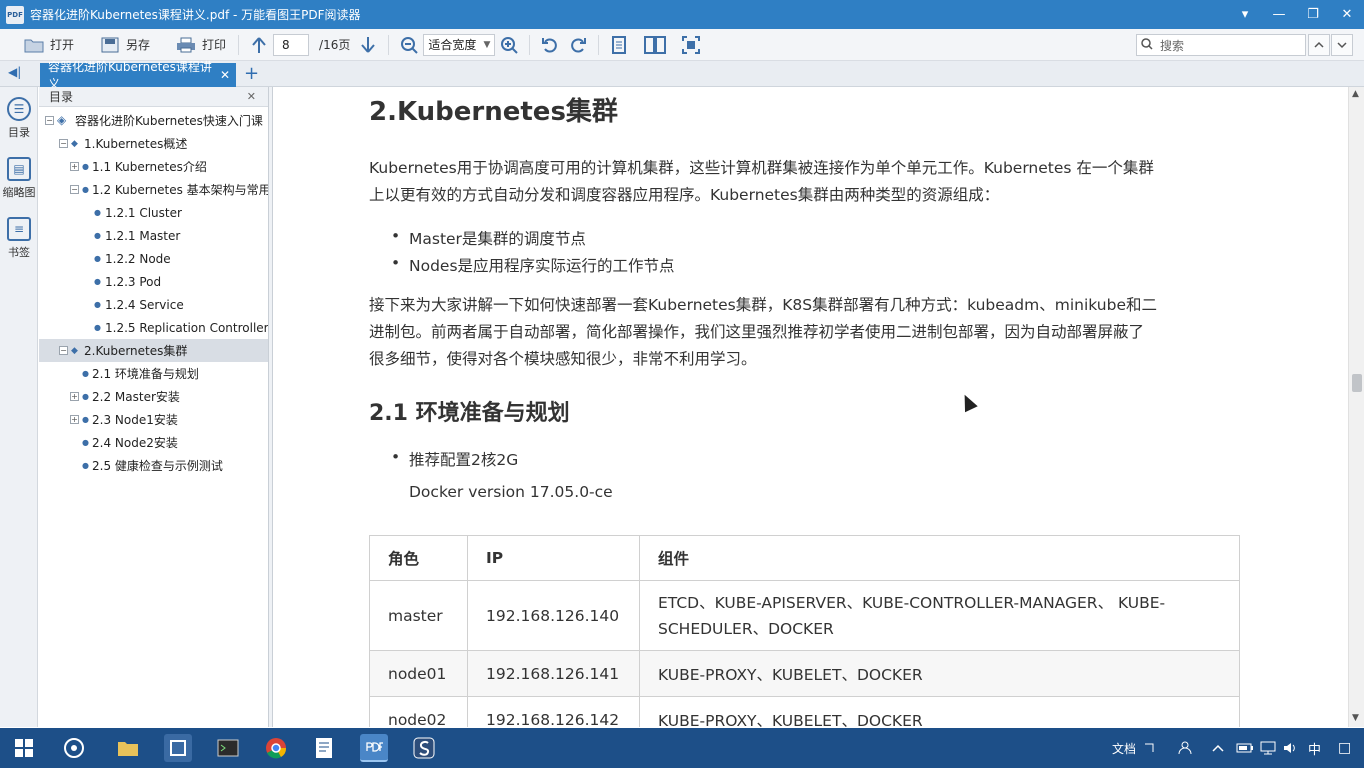 This screenshot has width=1364, height=768. I want to click on scroll-down-icon: ▼, so click(1355, 718).